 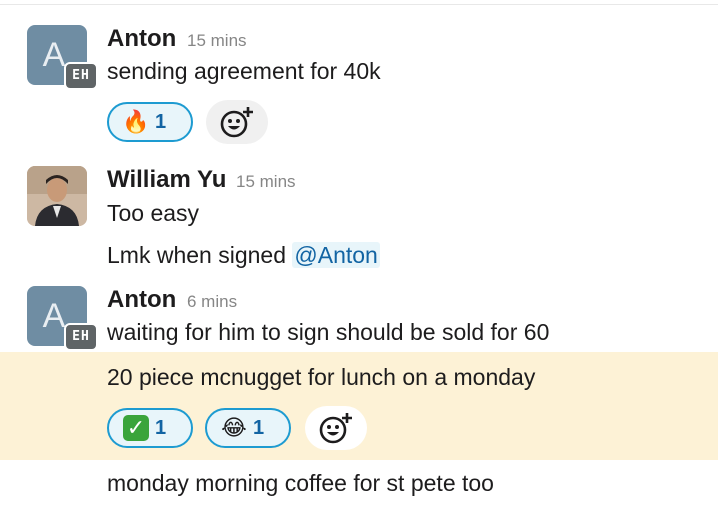 I want to click on reaction-fire: 🔥 1, so click(x=150, y=122).